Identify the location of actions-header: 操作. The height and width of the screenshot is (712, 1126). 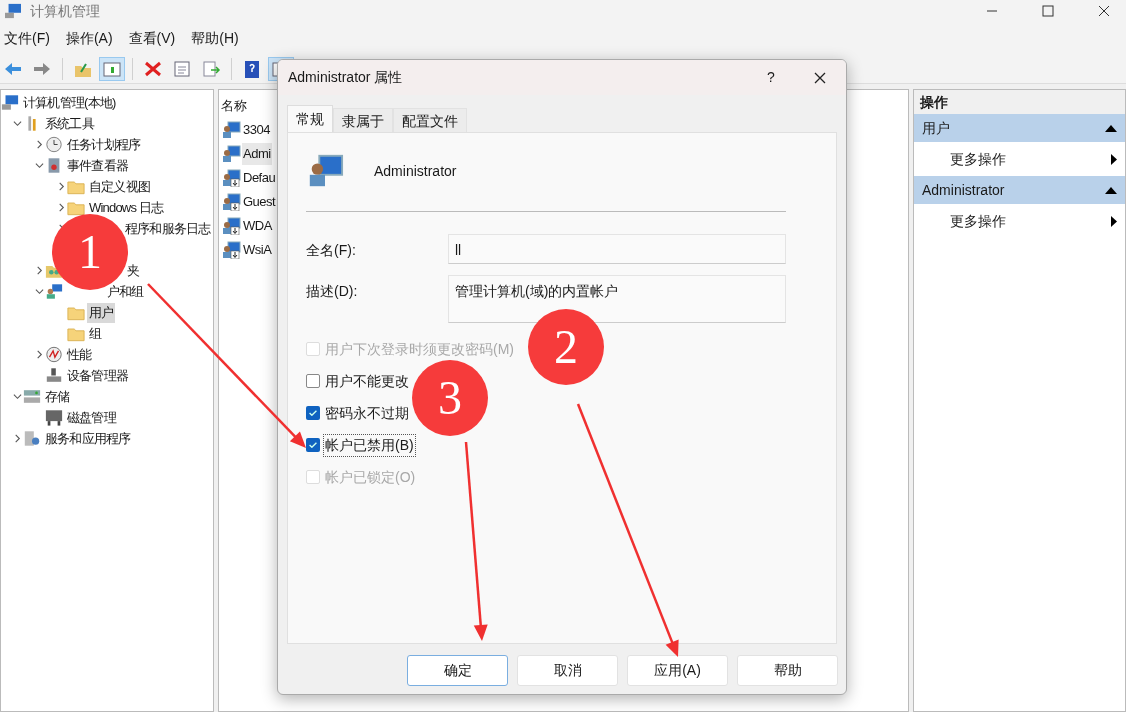
(1019, 102).